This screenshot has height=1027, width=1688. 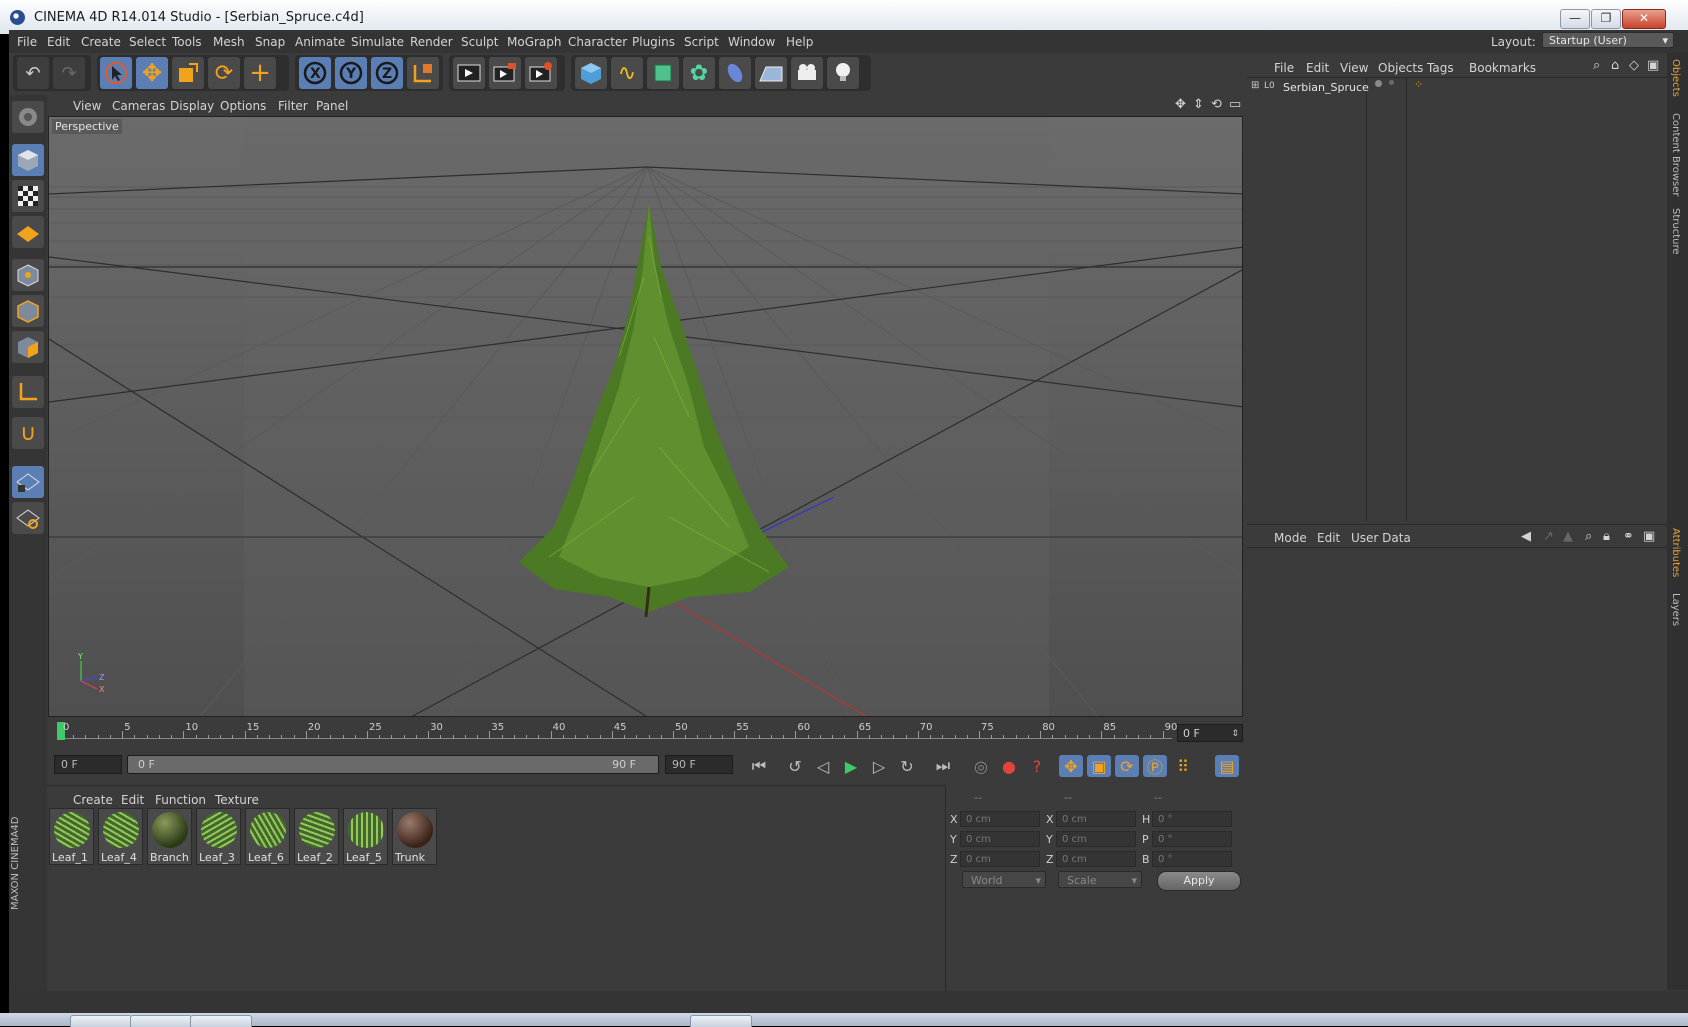 What do you see at coordinates (224, 73) in the screenshot?
I see `rotate-icon: ⟳` at bounding box center [224, 73].